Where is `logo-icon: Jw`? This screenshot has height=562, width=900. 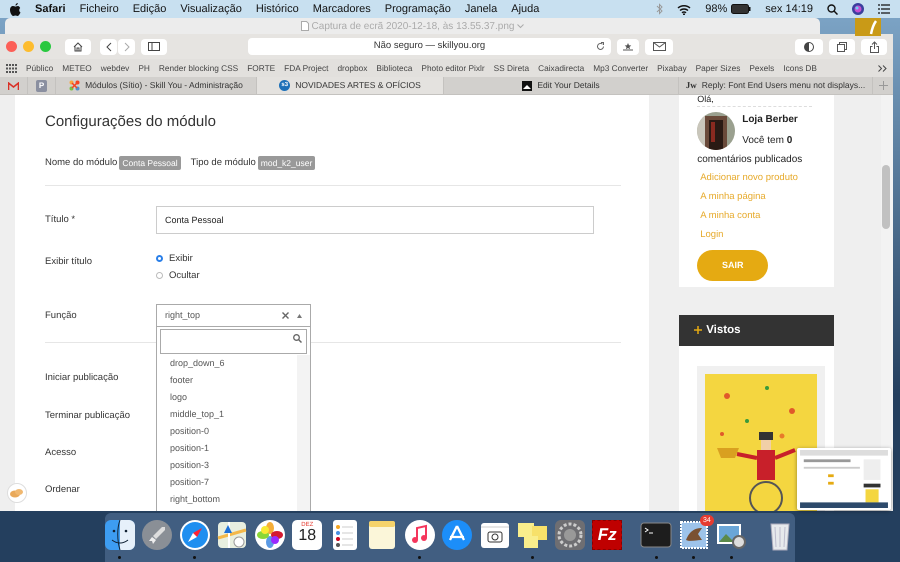
logo-icon: Jw is located at coordinates (691, 85).